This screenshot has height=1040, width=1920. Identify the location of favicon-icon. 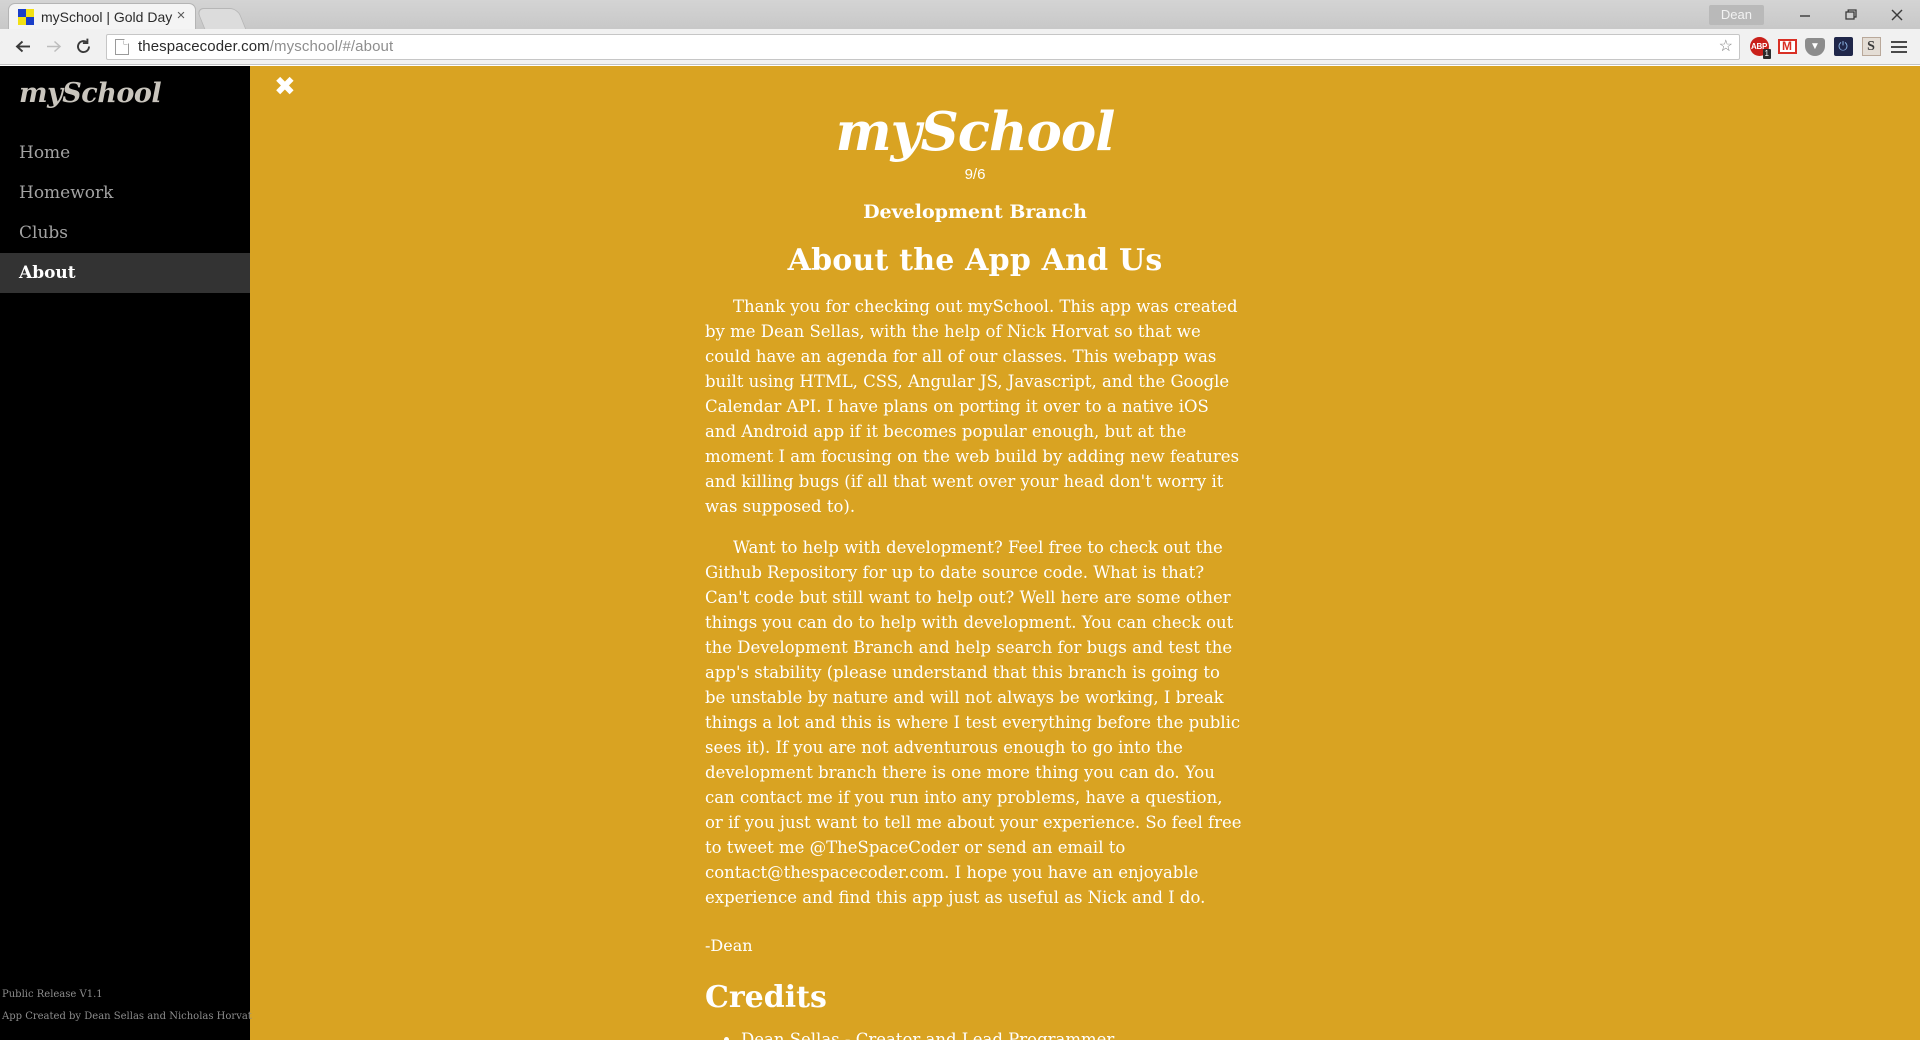
(26, 16).